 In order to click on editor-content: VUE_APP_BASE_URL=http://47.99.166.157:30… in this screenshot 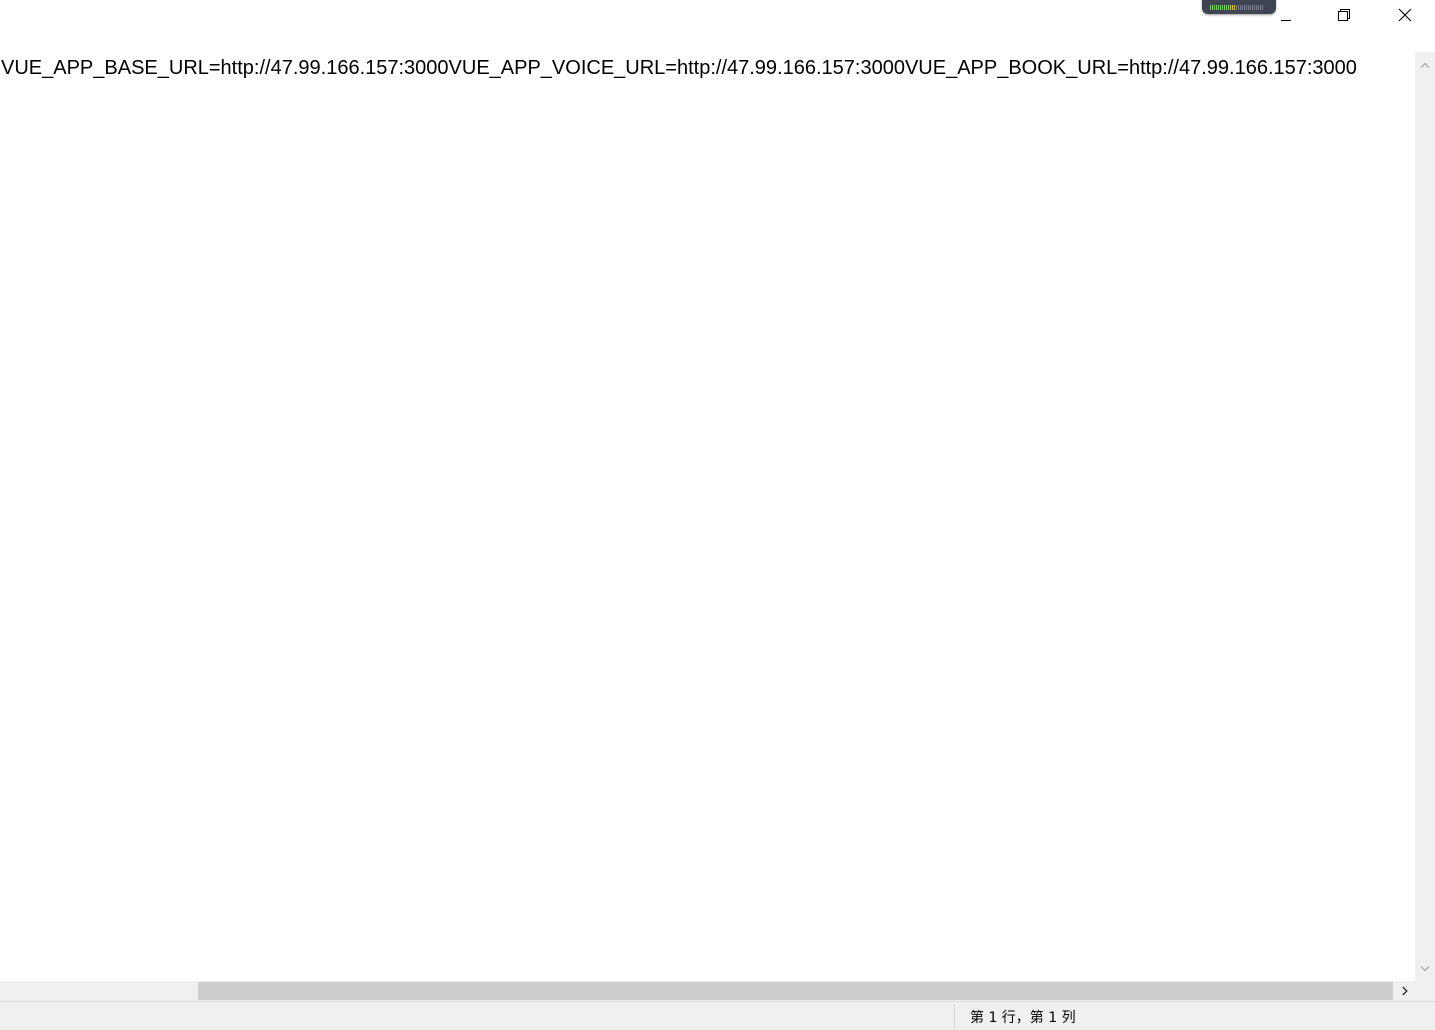, I will do `click(679, 68)`.